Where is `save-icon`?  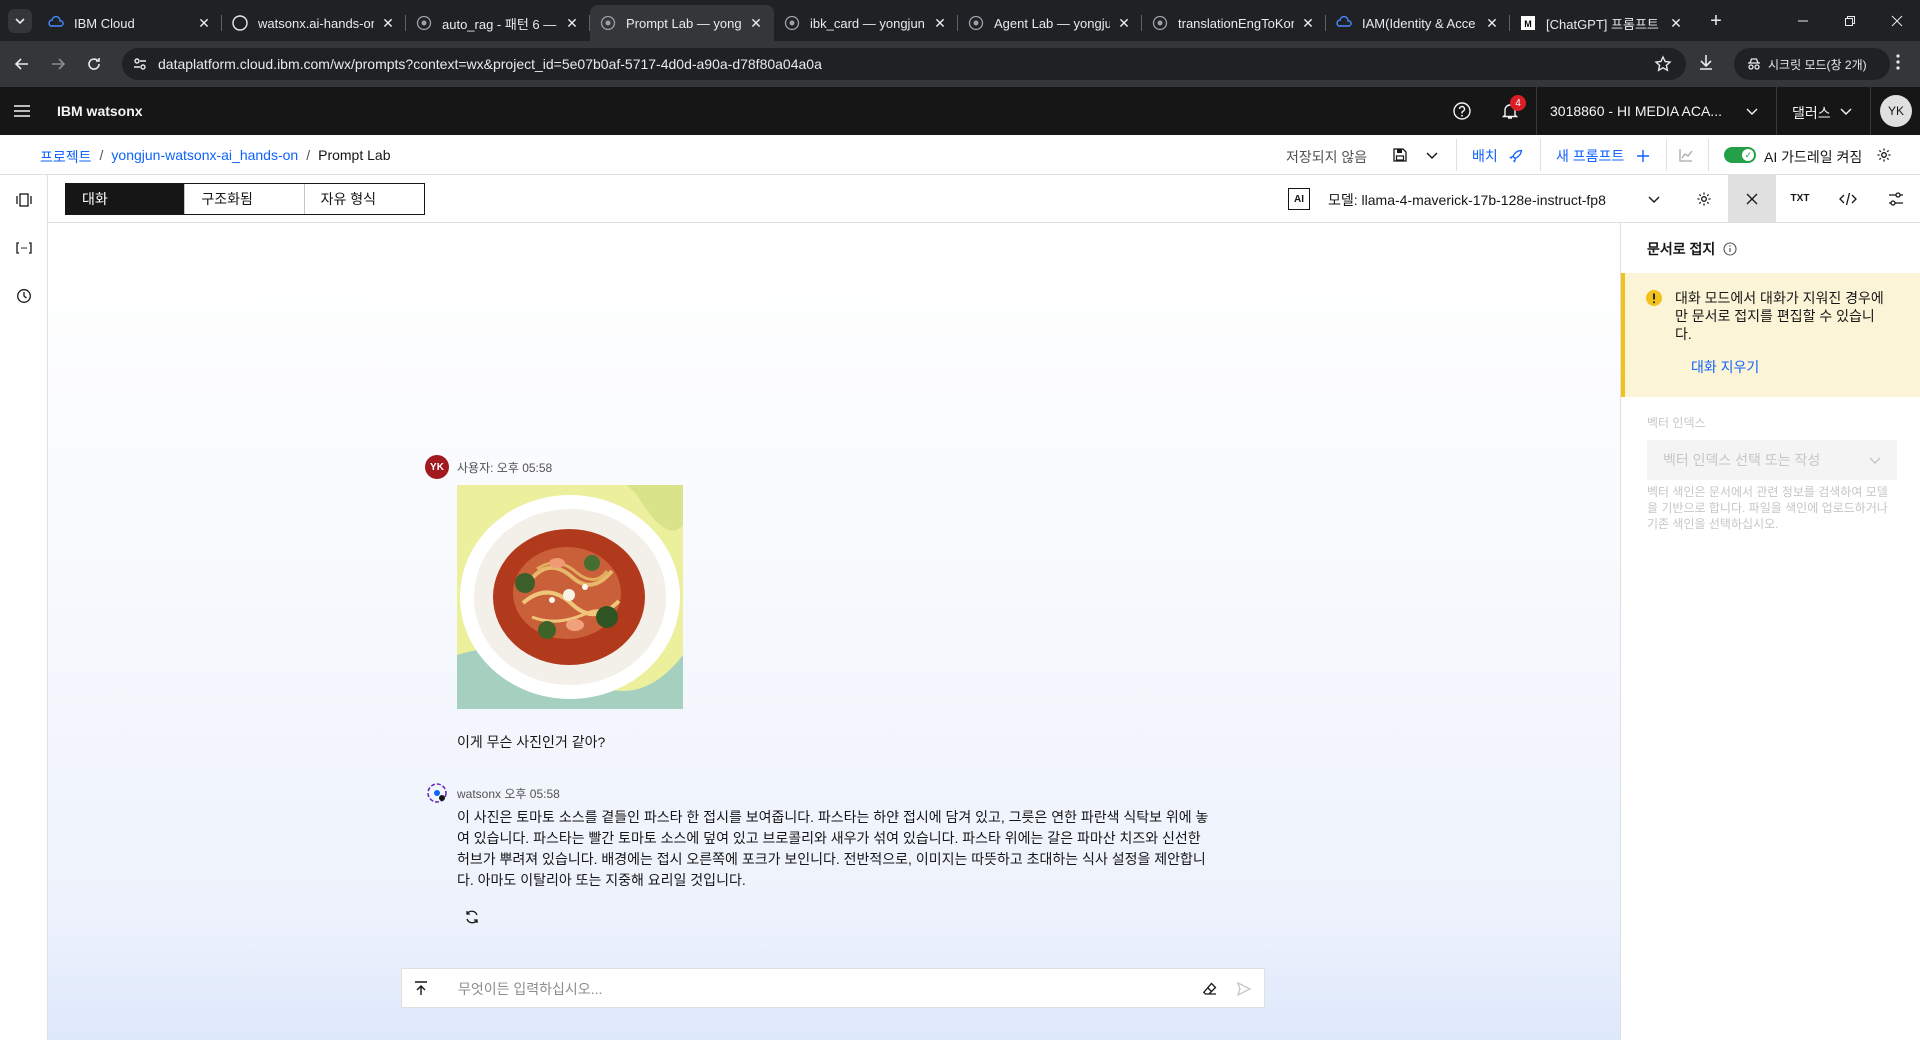 save-icon is located at coordinates (1400, 155).